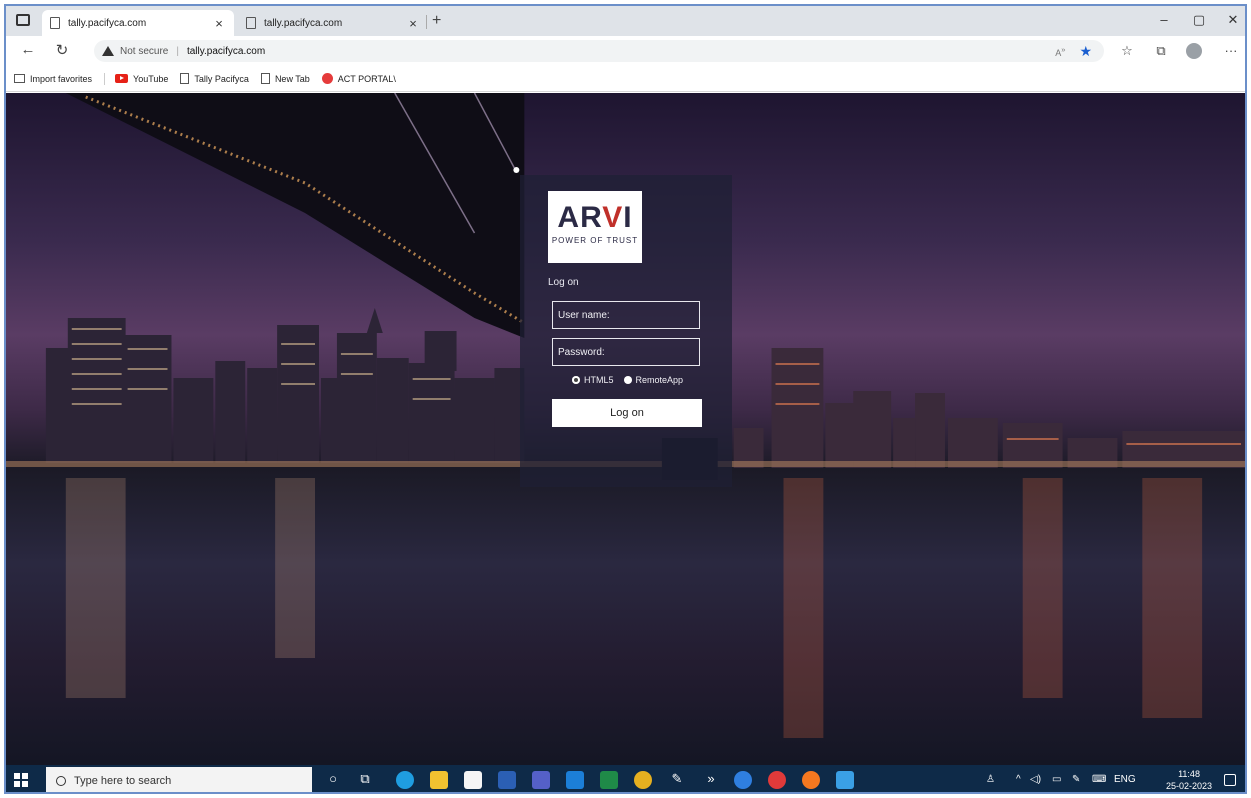 This screenshot has height=798, width=1251. What do you see at coordinates (1076, 779) in the screenshot?
I see `pen-tray-icon: ✎` at bounding box center [1076, 779].